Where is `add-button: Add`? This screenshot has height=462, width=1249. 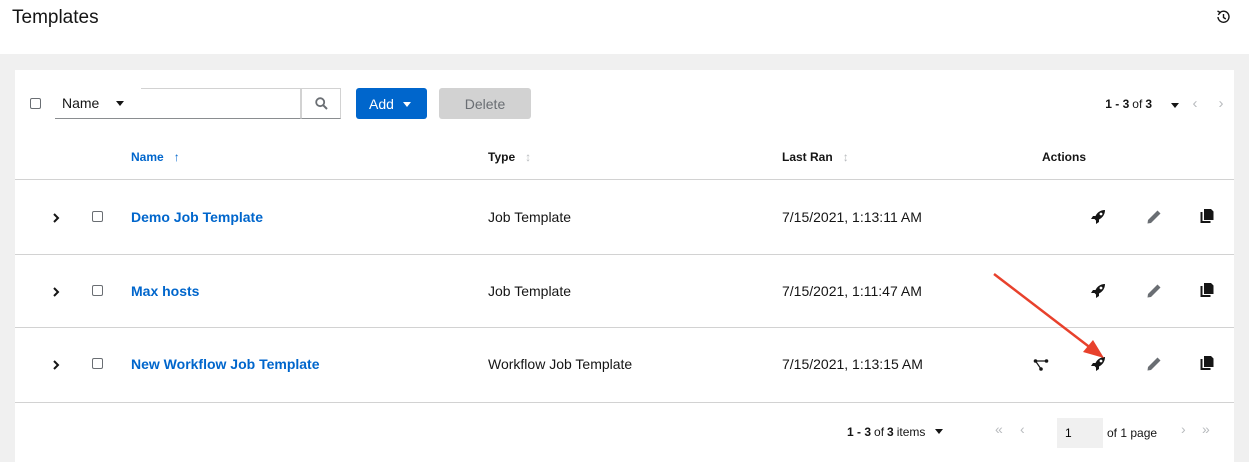 add-button: Add is located at coordinates (391, 103).